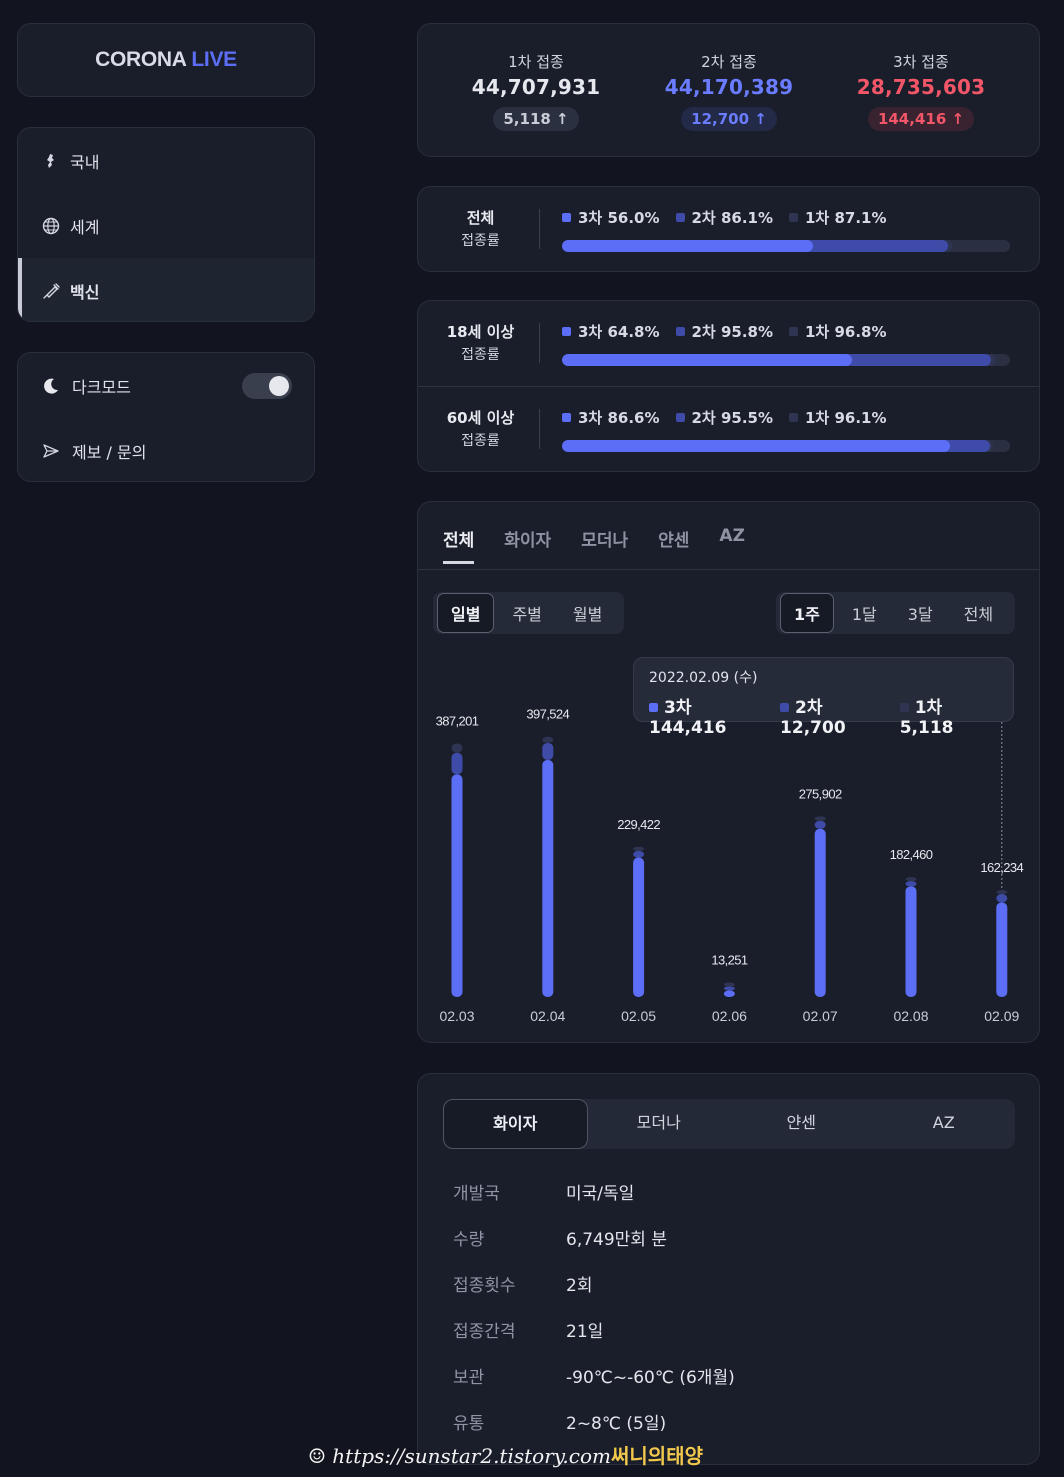 This screenshot has height=1477, width=1064. What do you see at coordinates (732, 418) in the screenshot?
I see `legend-second-text: 2차 95.5%` at bounding box center [732, 418].